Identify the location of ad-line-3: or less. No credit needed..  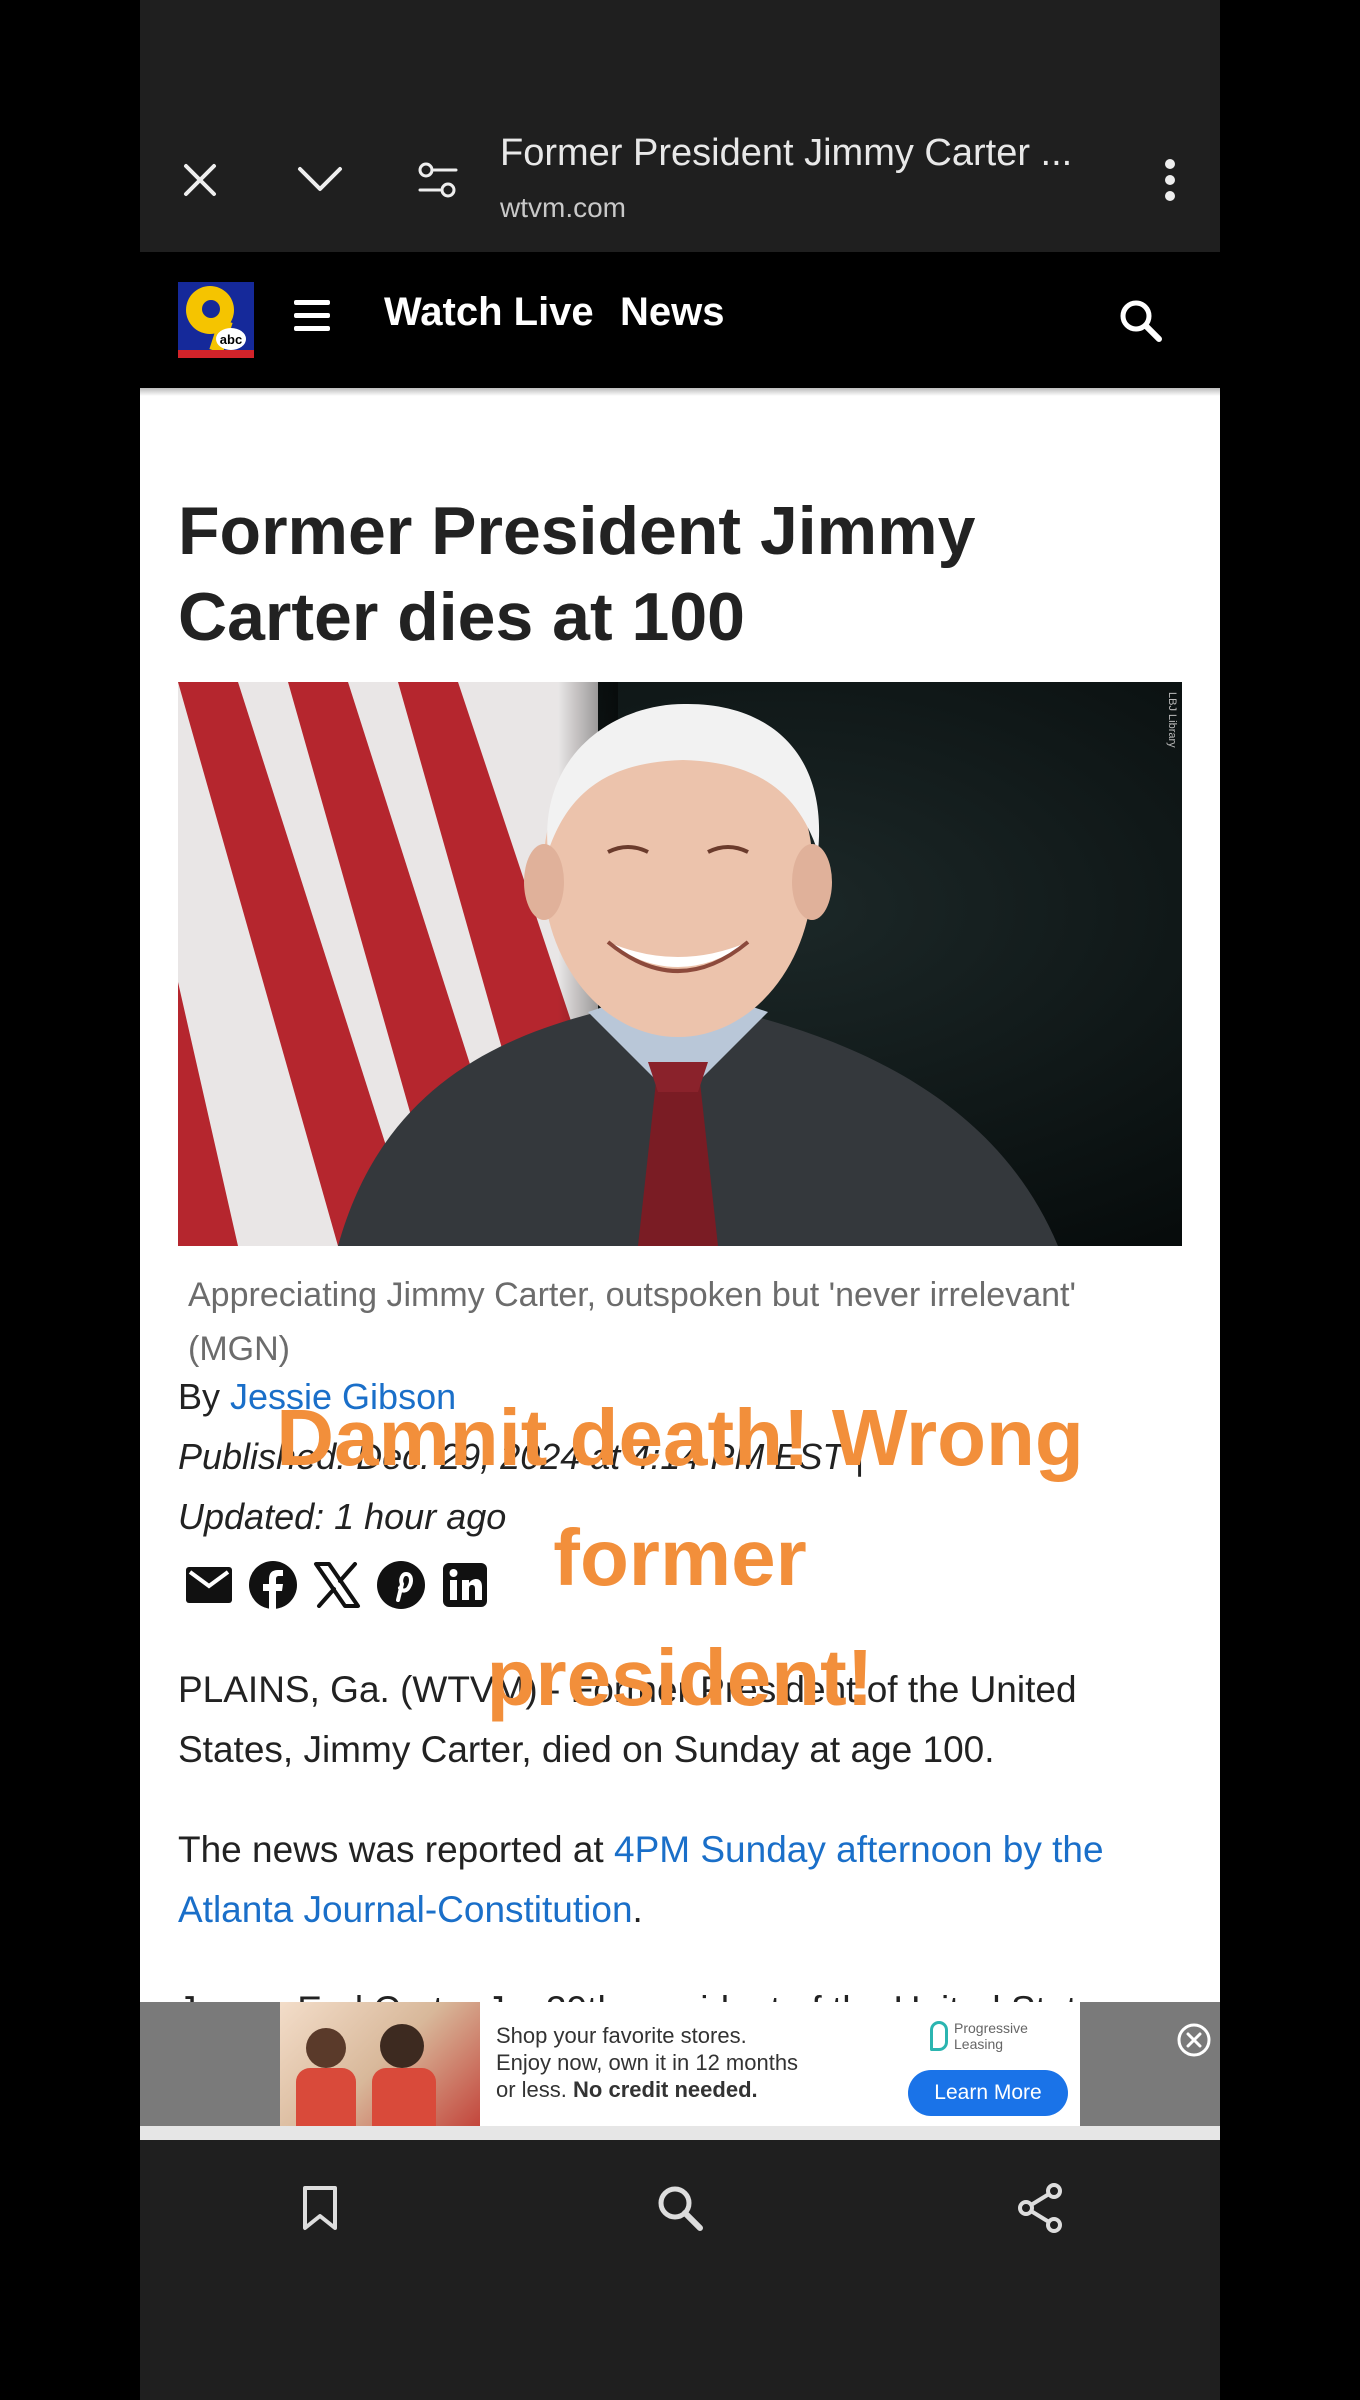
(686, 2089).